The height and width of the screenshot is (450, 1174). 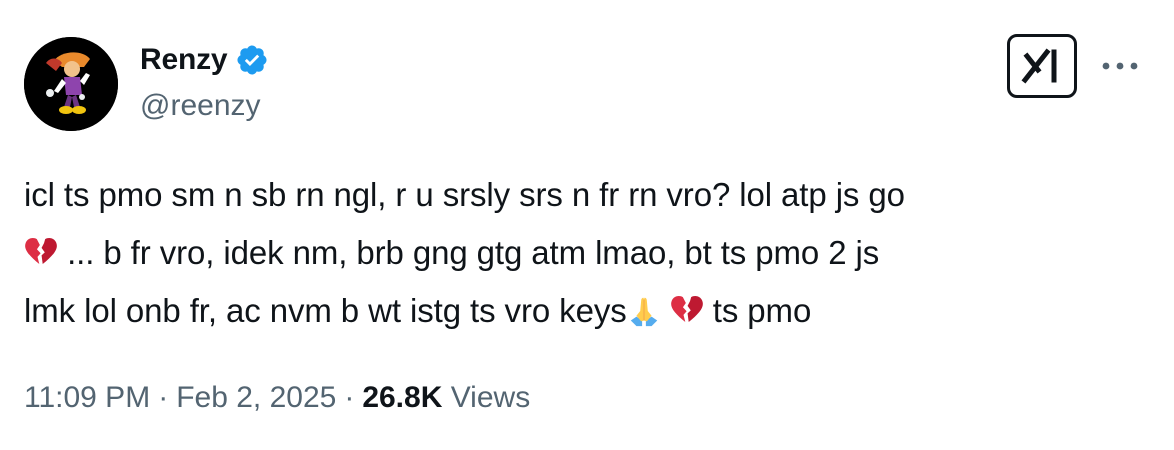 I want to click on author-name-row: Renzy, so click(x=204, y=60).